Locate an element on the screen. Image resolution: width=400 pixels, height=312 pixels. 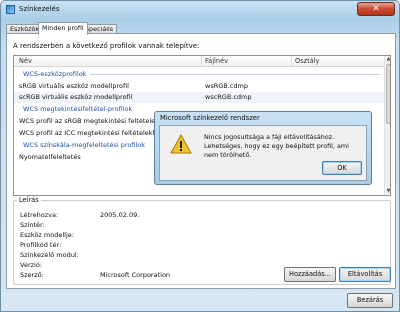
list-scrollbar: ▲ ▼ is located at coordinates (387, 125).